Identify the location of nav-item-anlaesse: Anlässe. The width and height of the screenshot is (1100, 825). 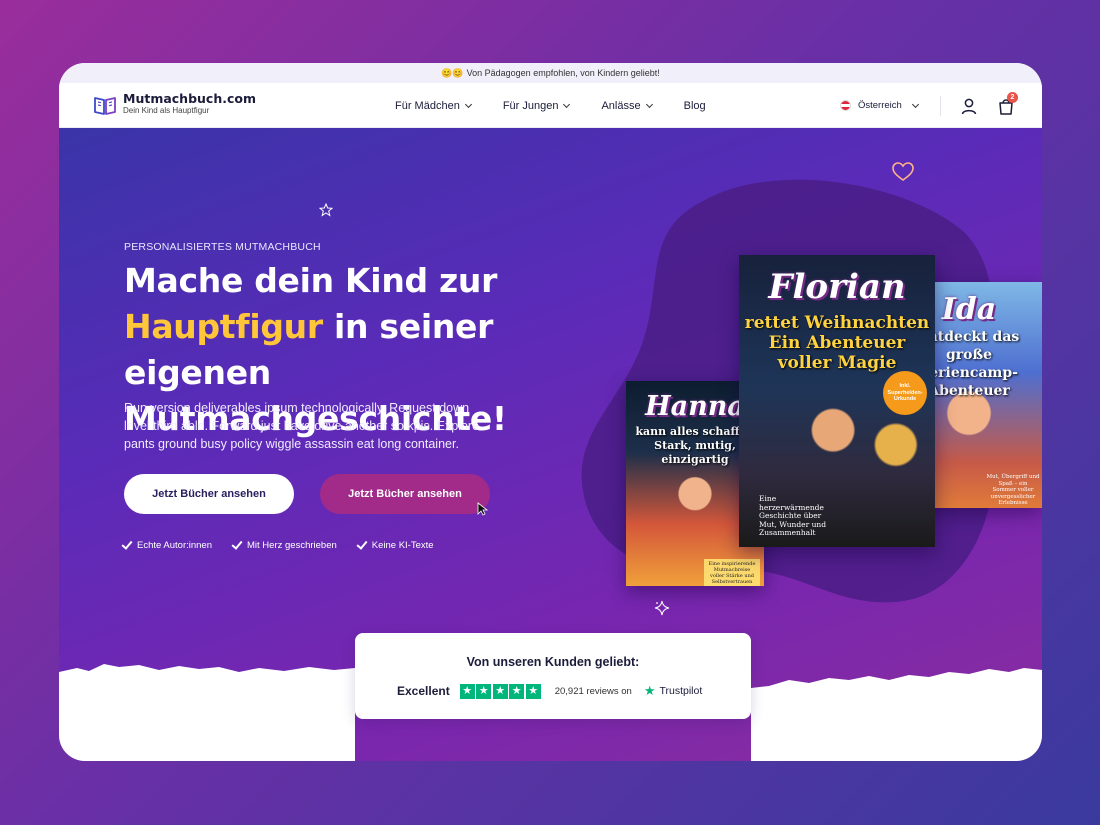
(627, 105).